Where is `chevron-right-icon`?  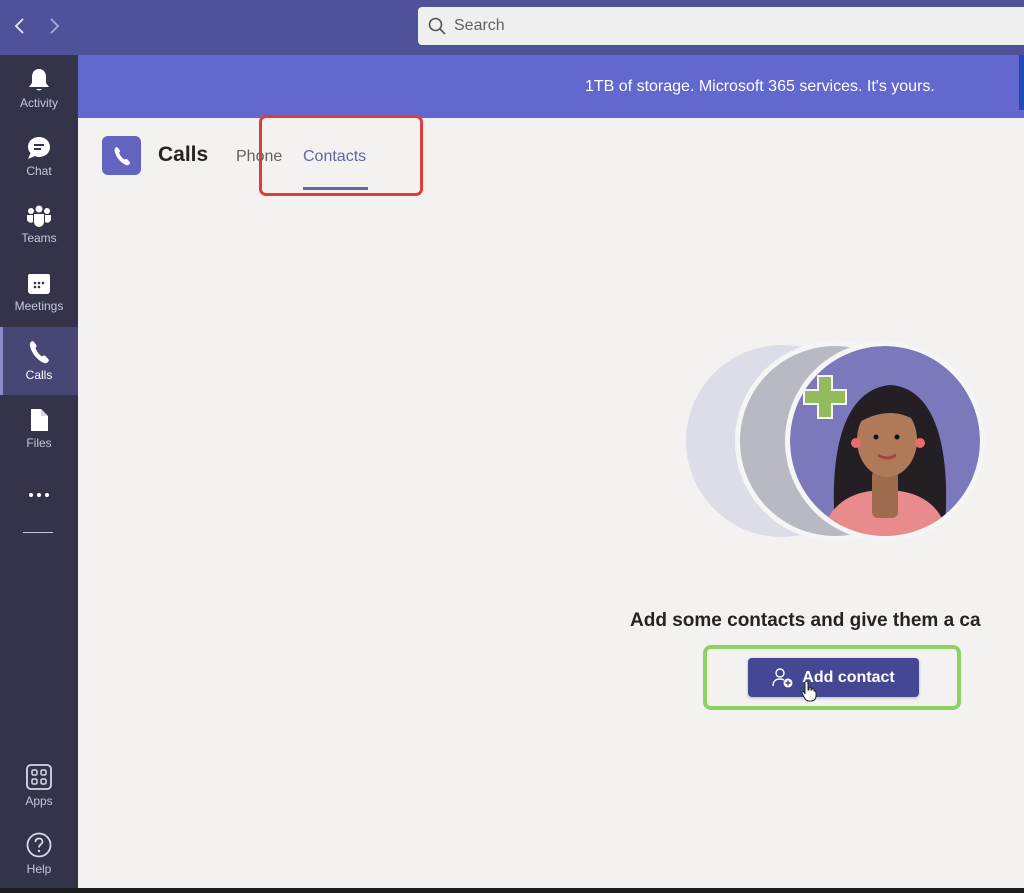
chevron-right-icon is located at coordinates (55, 26).